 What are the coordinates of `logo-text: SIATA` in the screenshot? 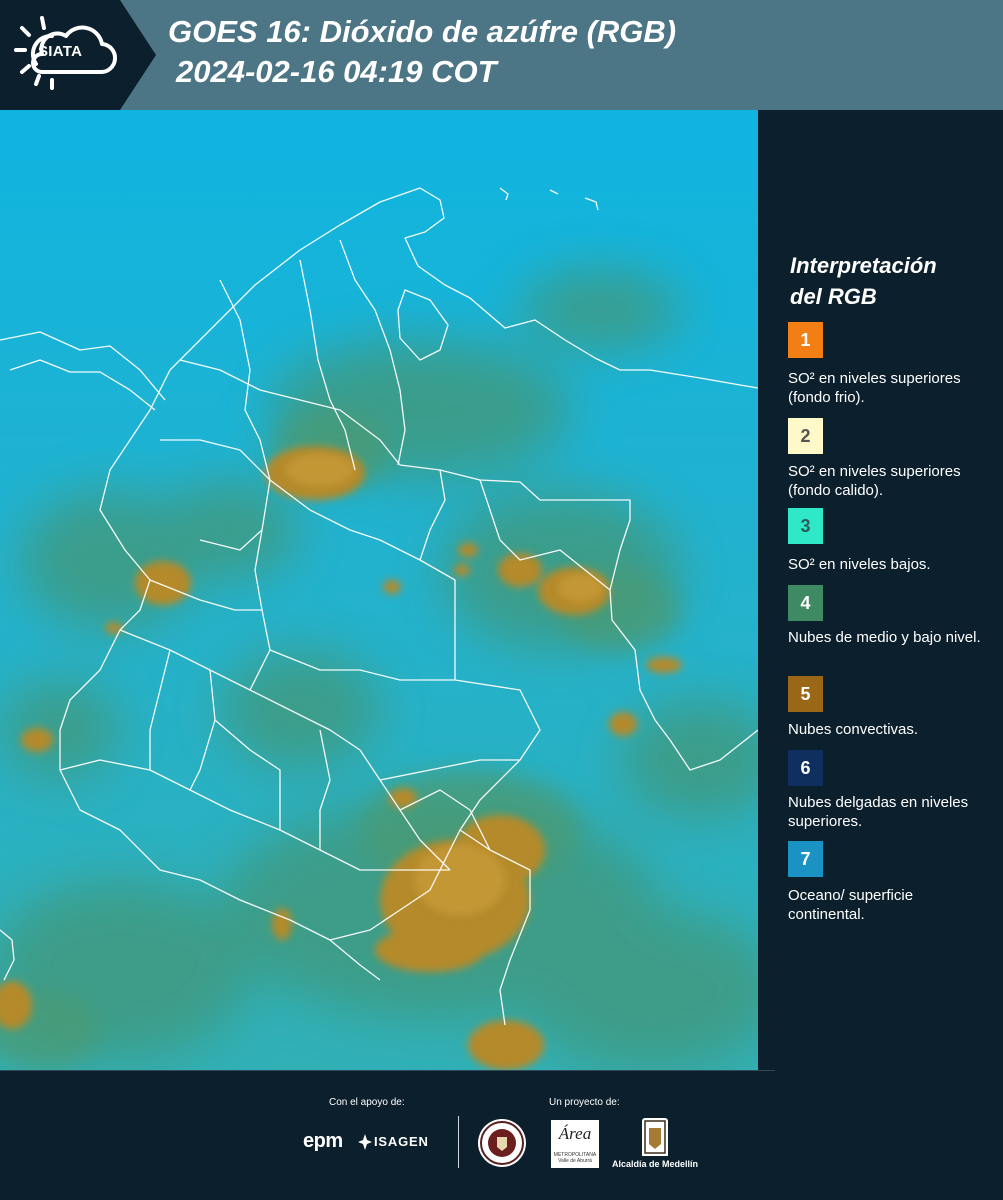 It's located at (60, 51).